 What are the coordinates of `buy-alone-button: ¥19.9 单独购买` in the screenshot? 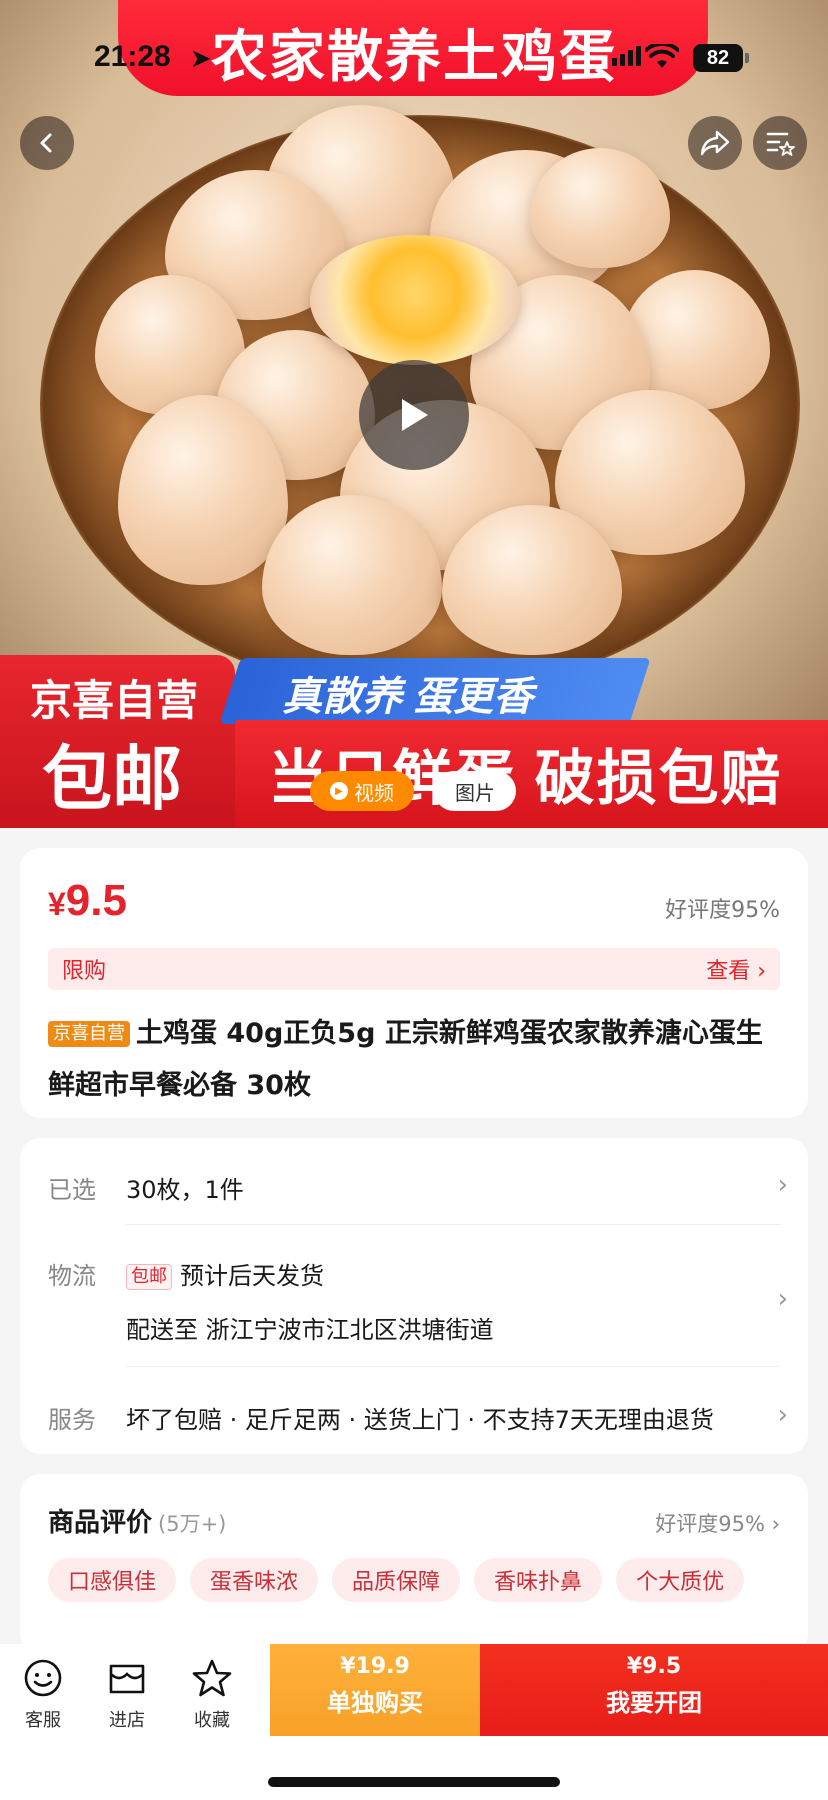 It's located at (375, 1690).